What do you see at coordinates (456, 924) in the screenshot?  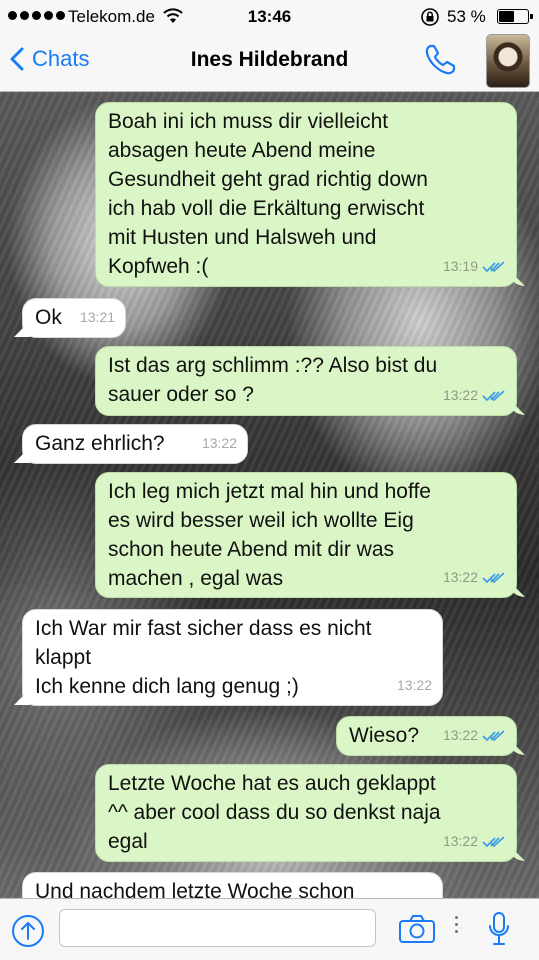 I see `more-icon` at bounding box center [456, 924].